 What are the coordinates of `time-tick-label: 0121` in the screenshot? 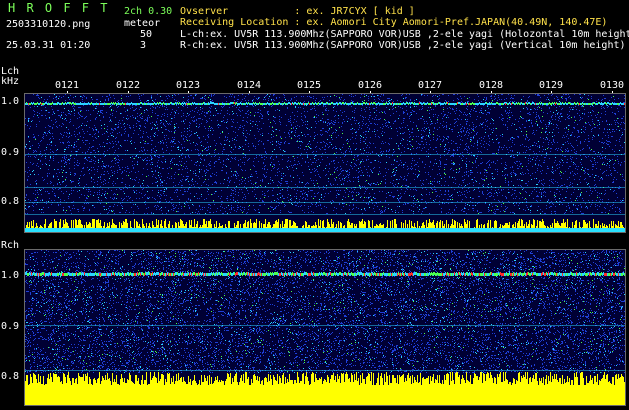 It's located at (67, 85).